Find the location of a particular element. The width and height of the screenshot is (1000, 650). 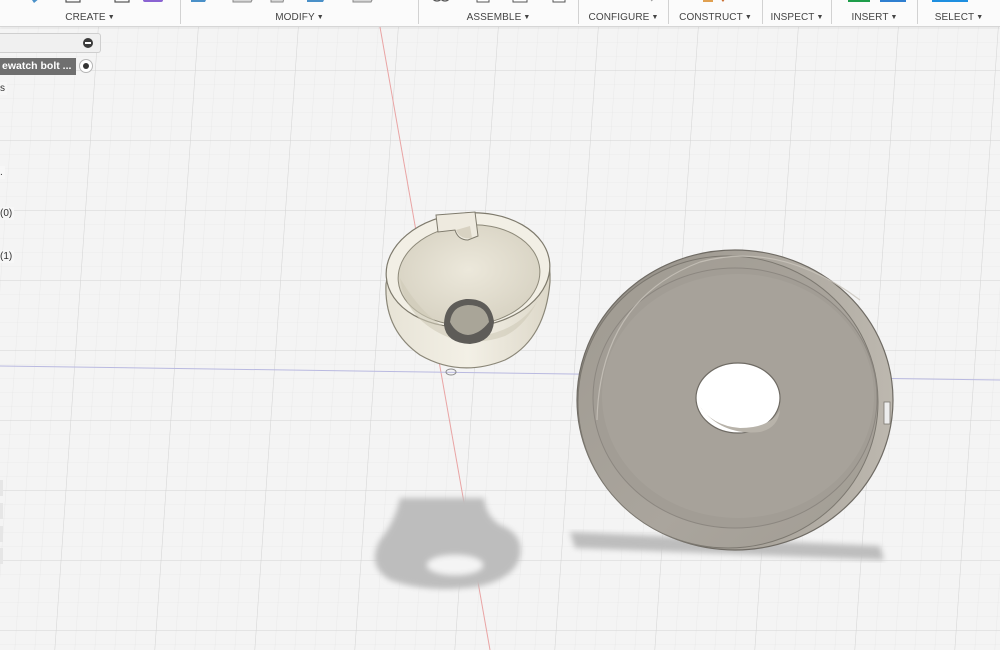

construct-menu: CONSTRUCT ▼ is located at coordinates (715, 17).